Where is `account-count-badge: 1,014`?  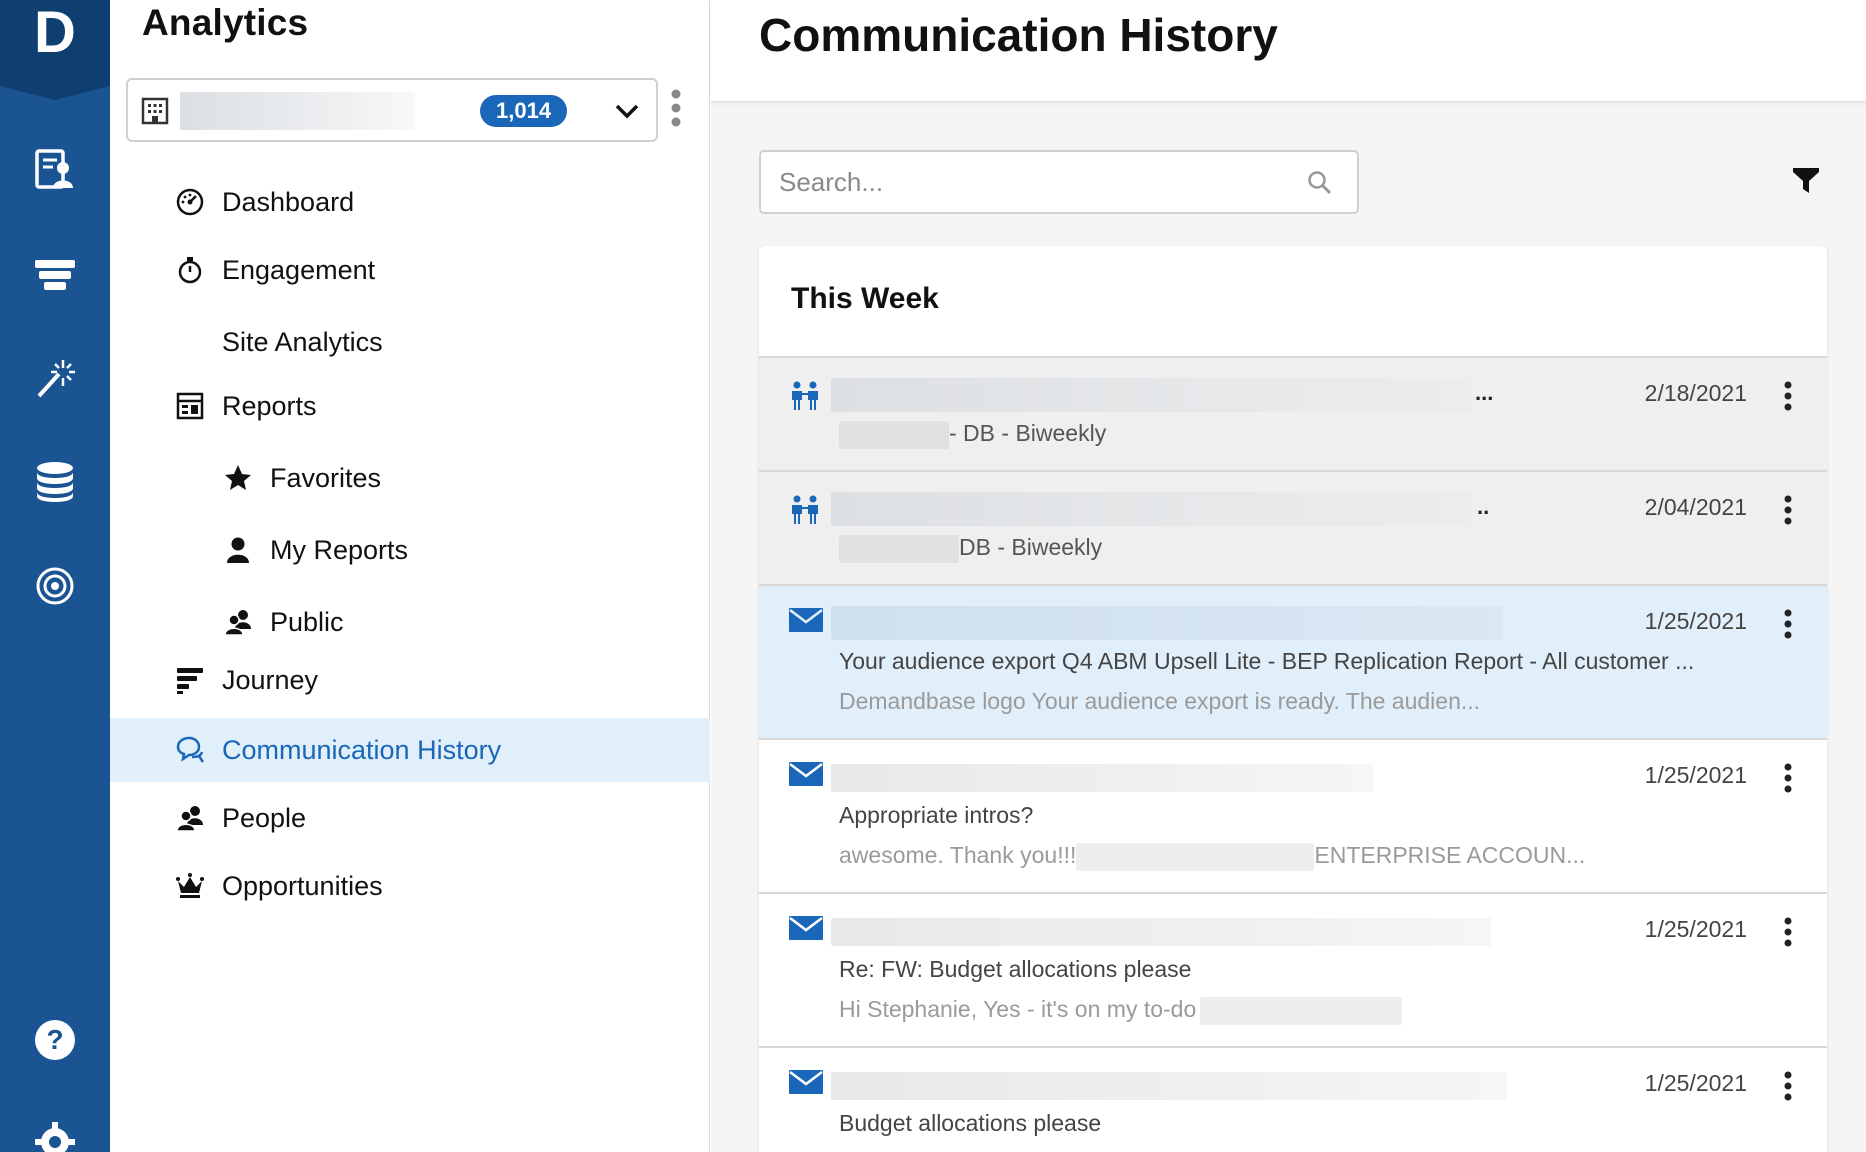
account-count-badge: 1,014 is located at coordinates (524, 111).